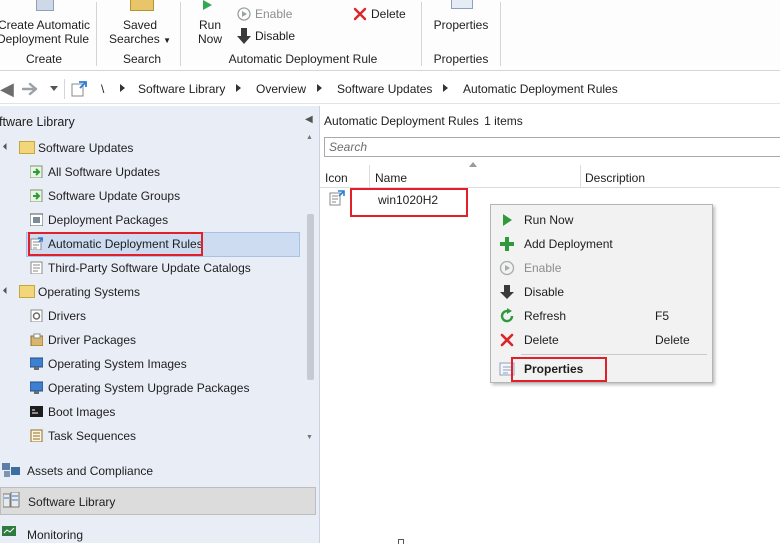  Describe the element at coordinates (108, 220) in the screenshot. I see `tree-item-deployment-packages: Deployment Packages` at that location.